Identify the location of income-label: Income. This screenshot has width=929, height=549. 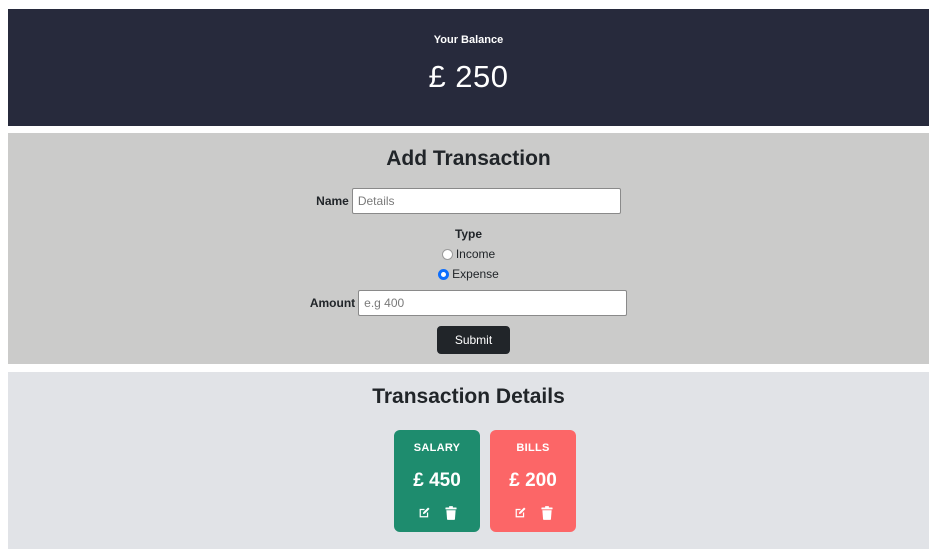
(475, 254).